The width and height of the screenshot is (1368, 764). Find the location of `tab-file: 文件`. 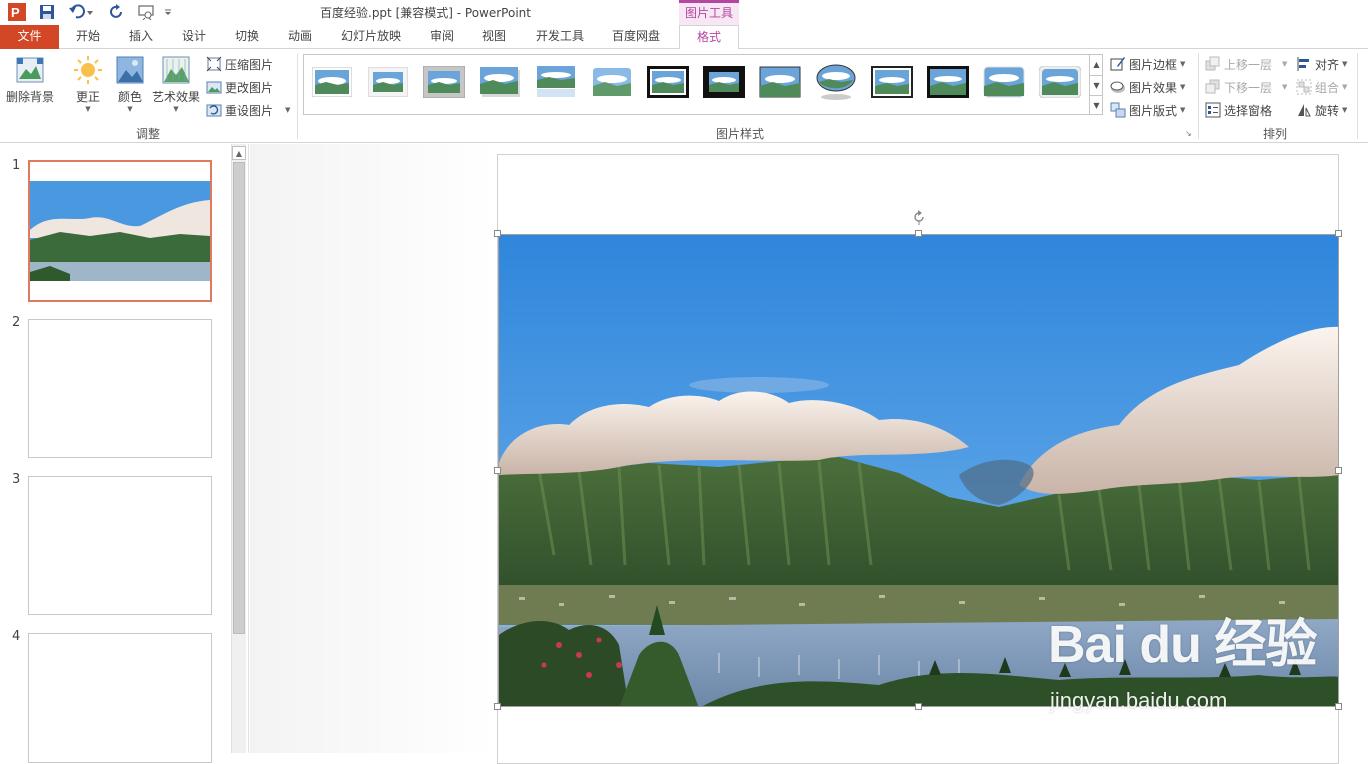

tab-file: 文件 is located at coordinates (29, 37).